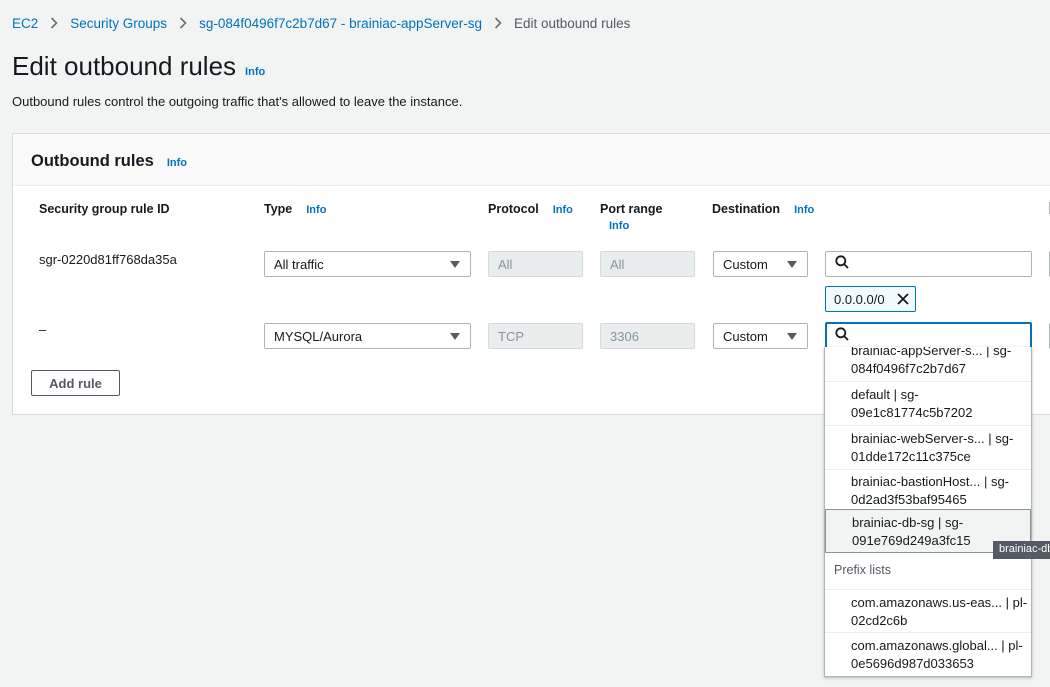 The height and width of the screenshot is (687, 1050). Describe the element at coordinates (928, 611) in the screenshot. I see `dropdown-option: com.amazonaws.us-eas... | pl- 02cd2c6b` at that location.